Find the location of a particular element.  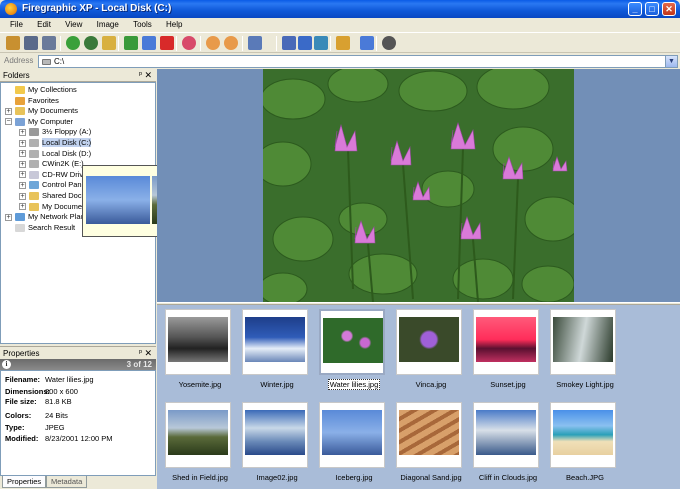

tree-item: My Documents is located at coordinates (46, 111).